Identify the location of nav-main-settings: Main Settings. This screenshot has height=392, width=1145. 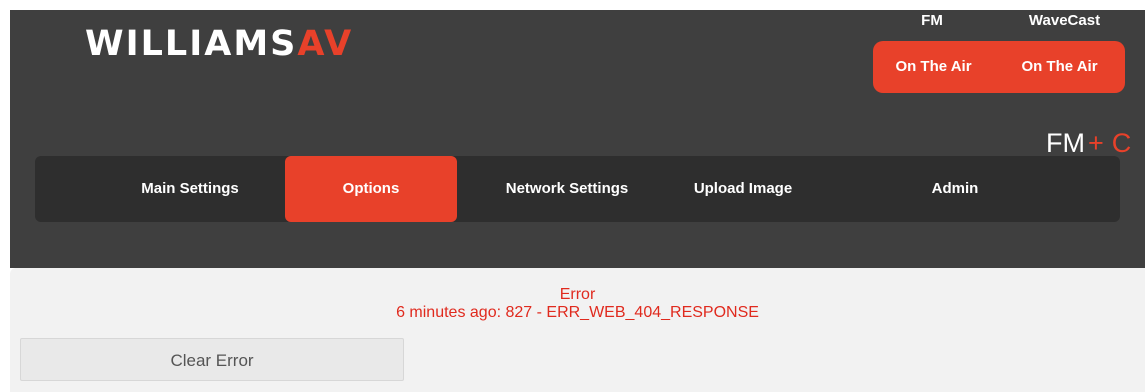
(190, 189).